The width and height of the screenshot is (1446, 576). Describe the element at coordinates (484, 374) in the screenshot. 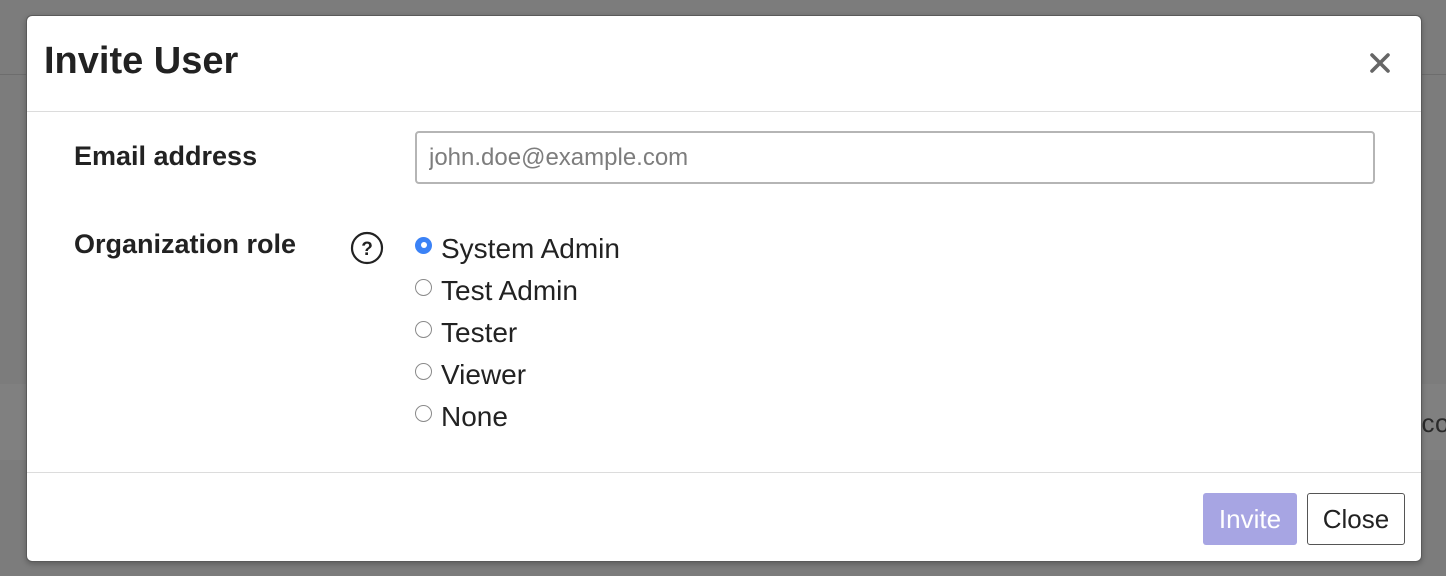

I see `role-option-label: Viewer` at that location.